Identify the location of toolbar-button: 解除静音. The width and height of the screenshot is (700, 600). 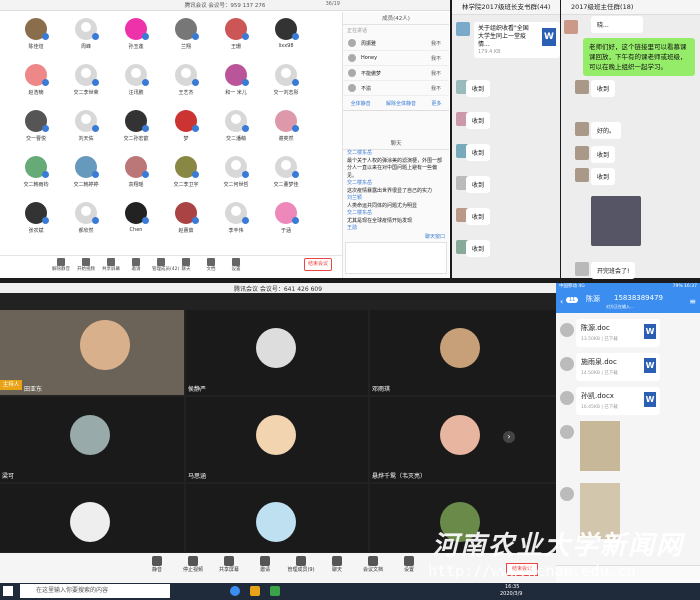
(61, 265).